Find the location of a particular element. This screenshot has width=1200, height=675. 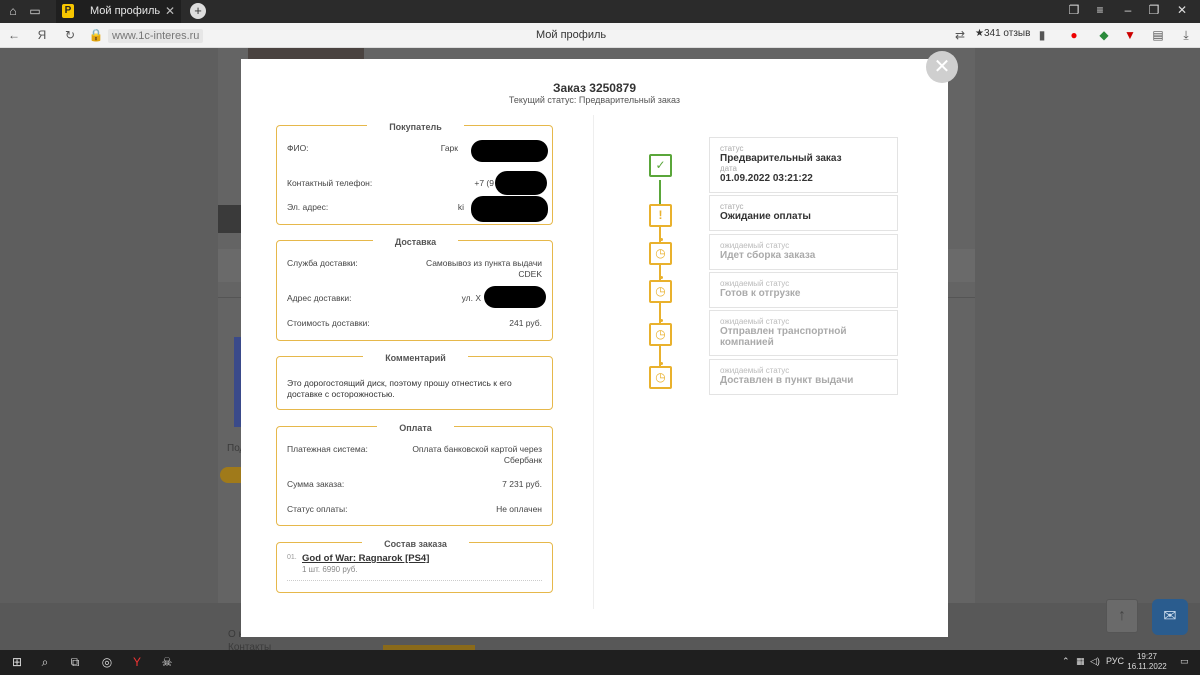

item-meta: 1 шт. 6990 руб. is located at coordinates (330, 569).